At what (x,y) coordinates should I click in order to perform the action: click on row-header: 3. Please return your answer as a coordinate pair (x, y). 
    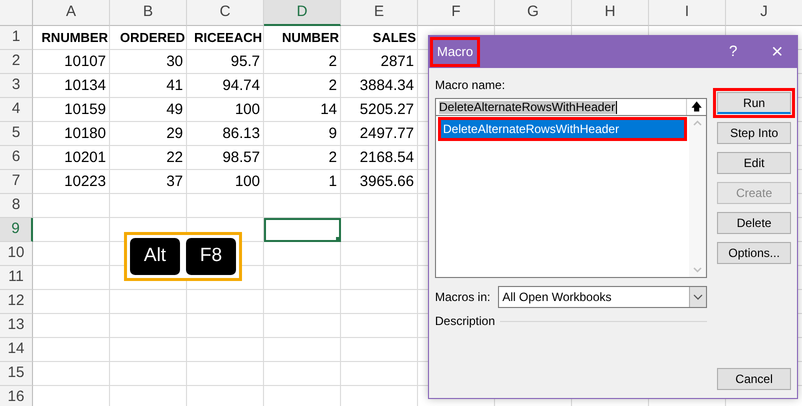
    Looking at the image, I should click on (16, 86).